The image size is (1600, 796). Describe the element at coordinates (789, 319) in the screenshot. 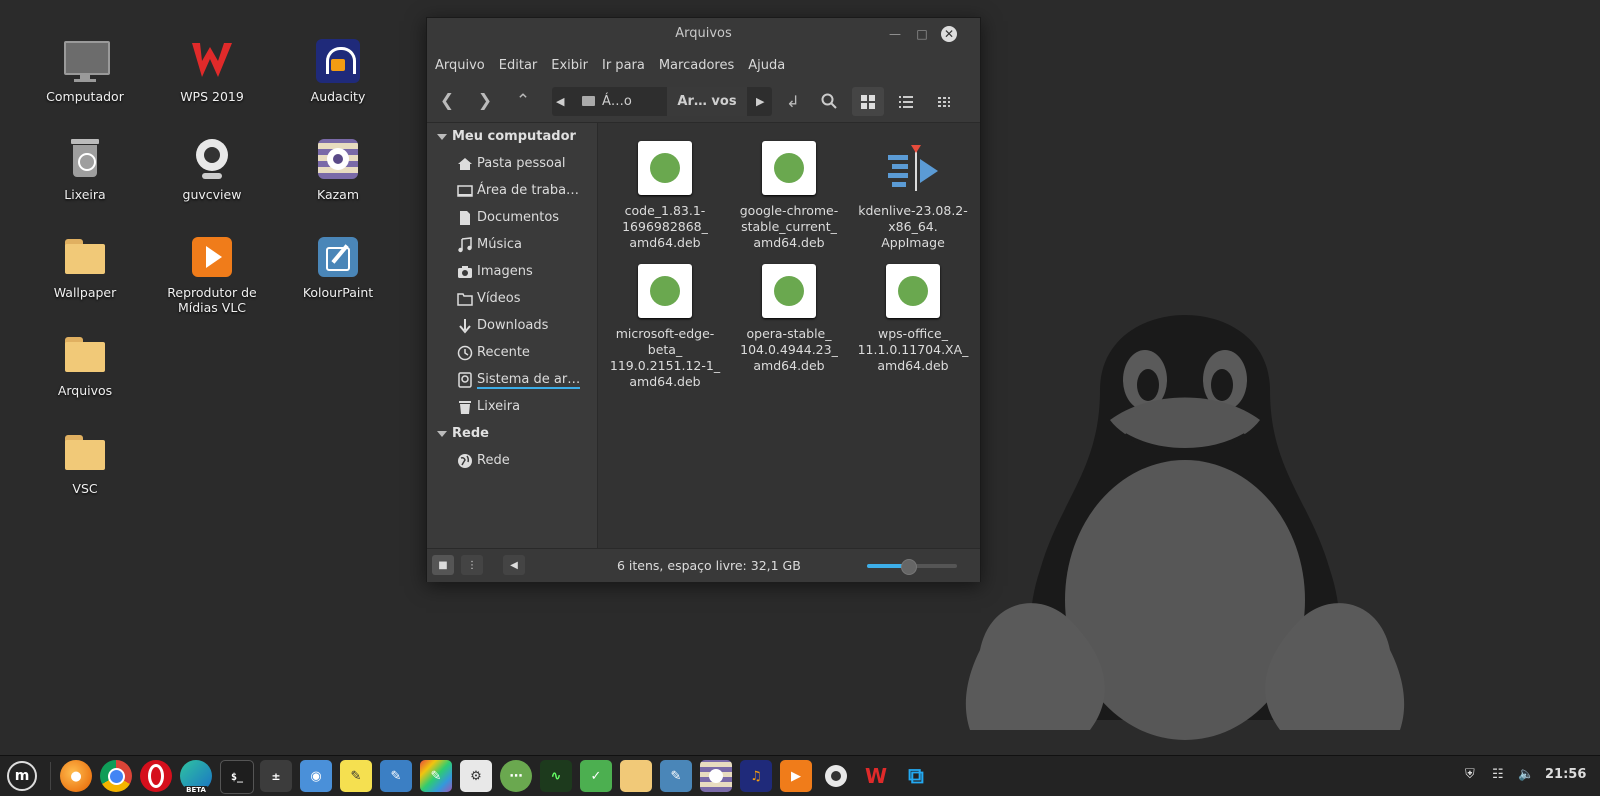

I see `file-item: opera-stable_ 104.0.4944.23_ amd64.deb` at that location.